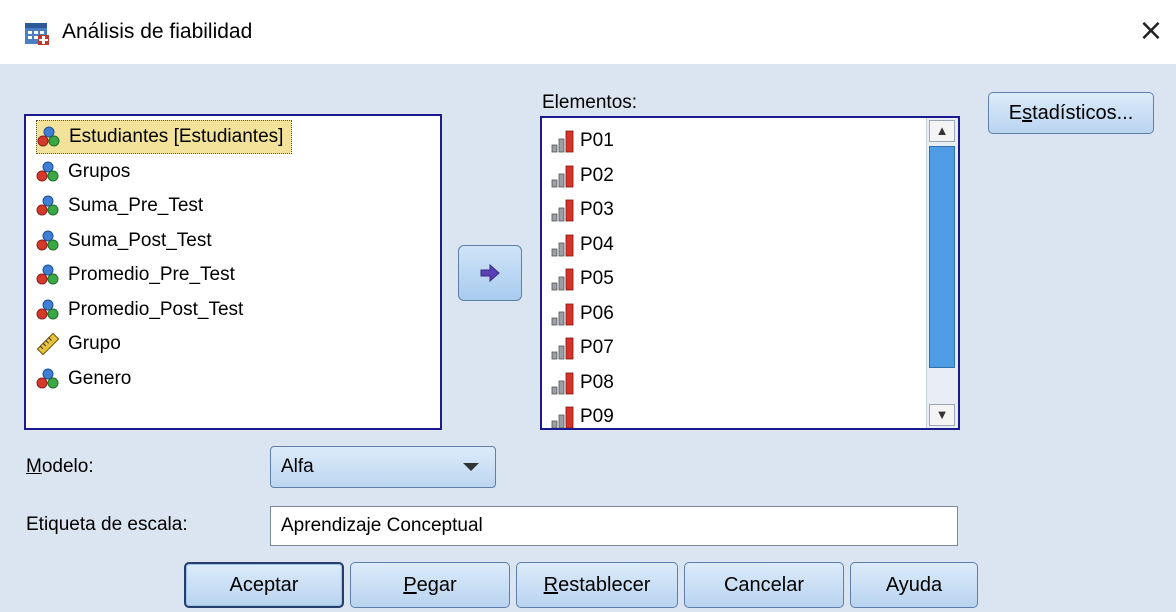 Image resolution: width=1176 pixels, height=612 pixels. I want to click on items-scrollbar: ▲ ▼, so click(942, 273).